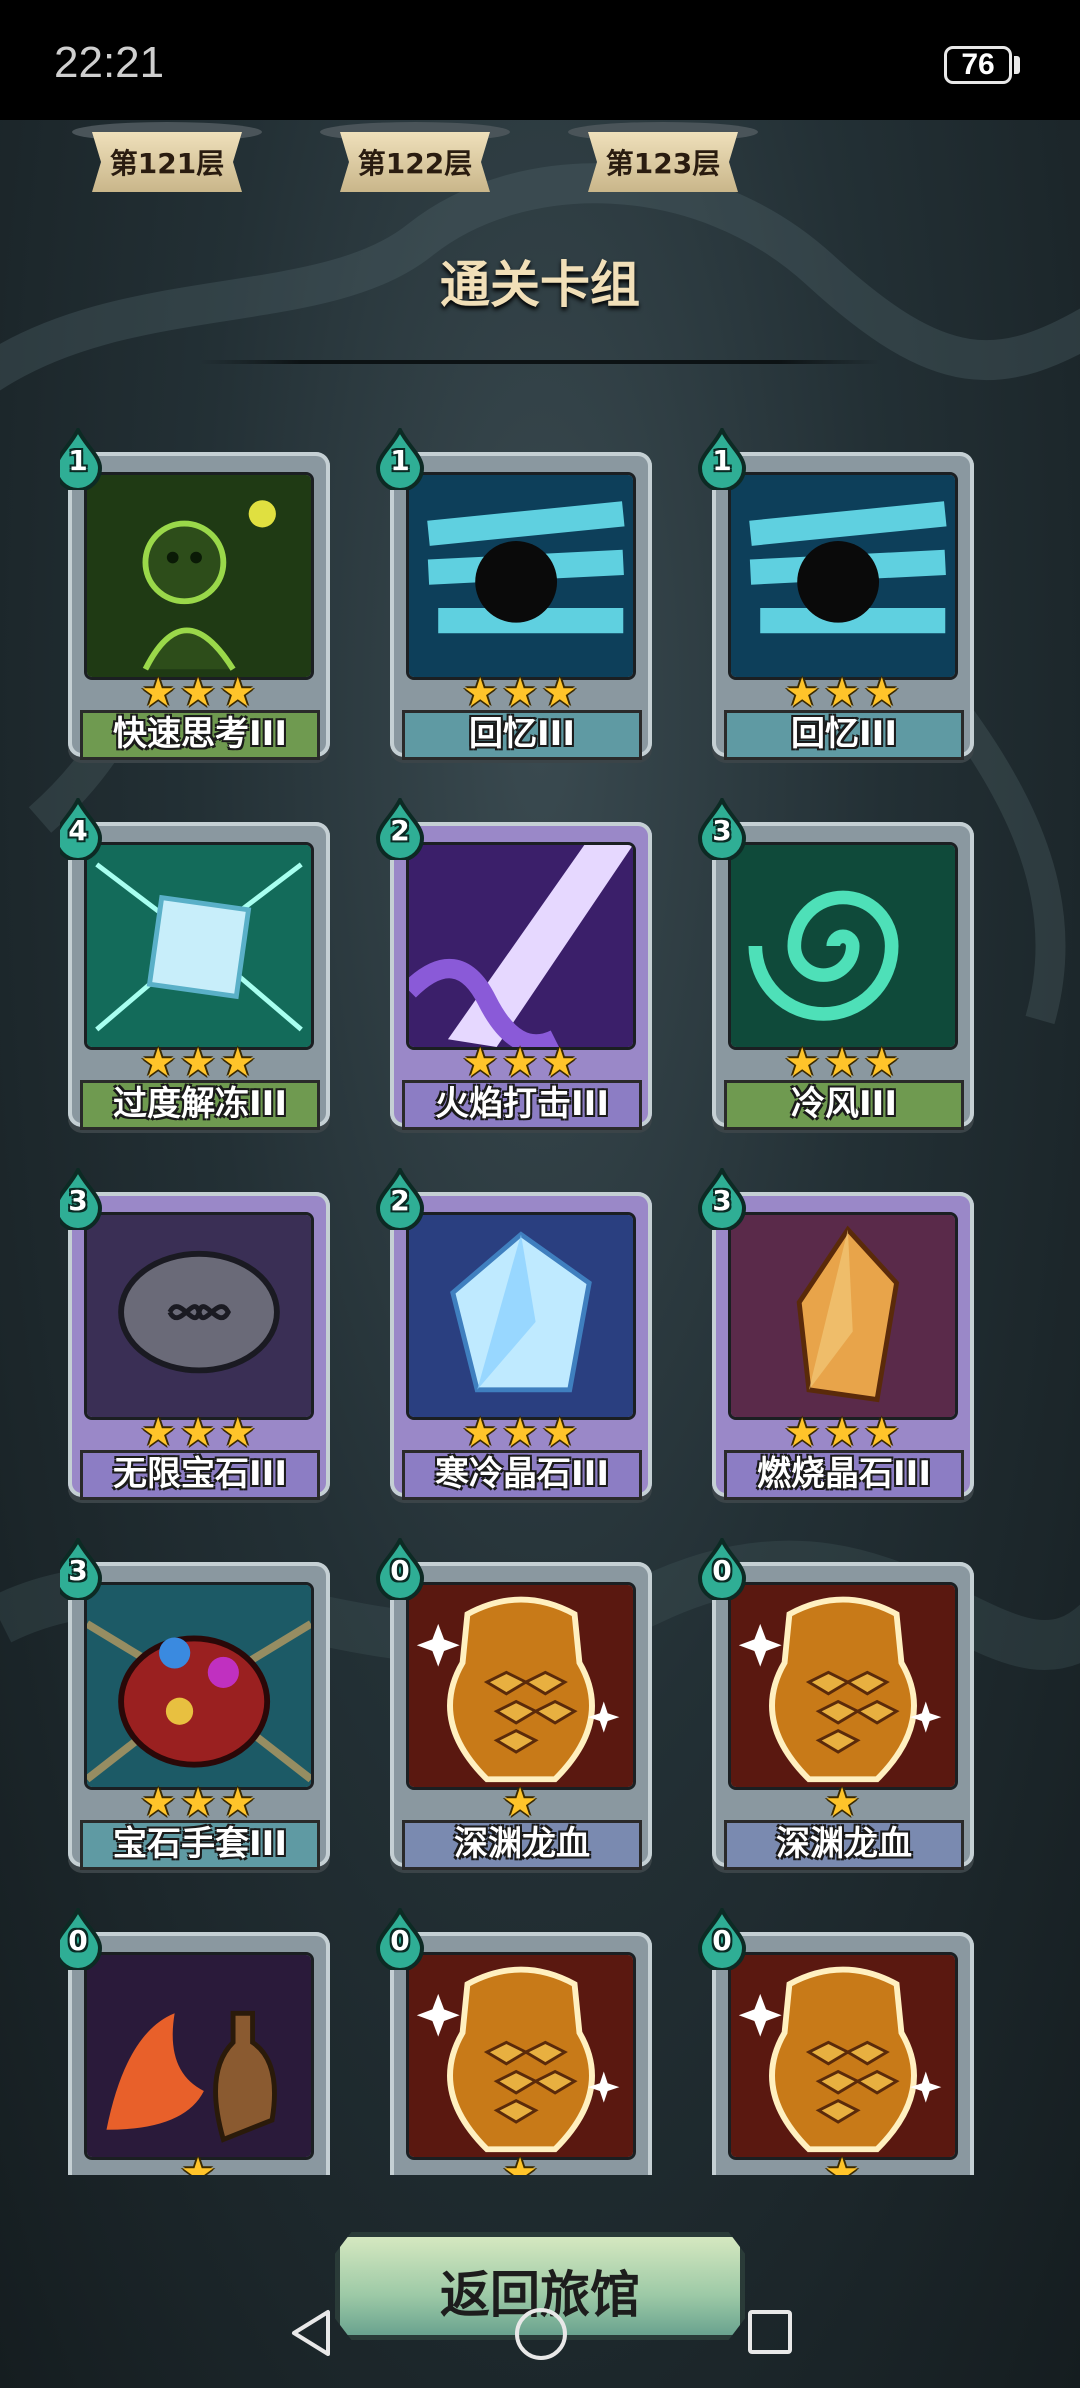 This screenshot has height=2388, width=1080. Describe the element at coordinates (663, 163) in the screenshot. I see `floor-label: 第123层` at that location.